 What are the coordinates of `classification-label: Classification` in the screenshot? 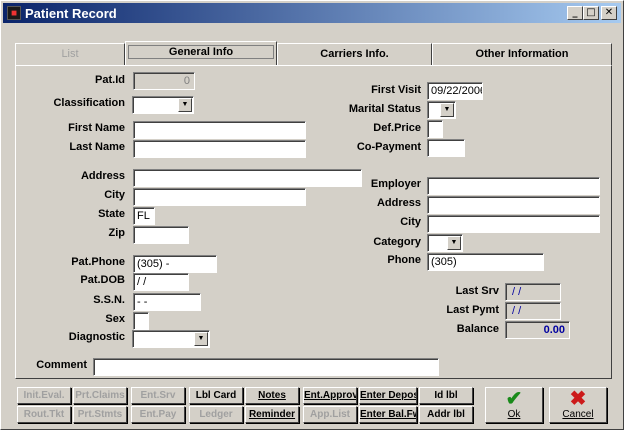 It's located at (89, 103).